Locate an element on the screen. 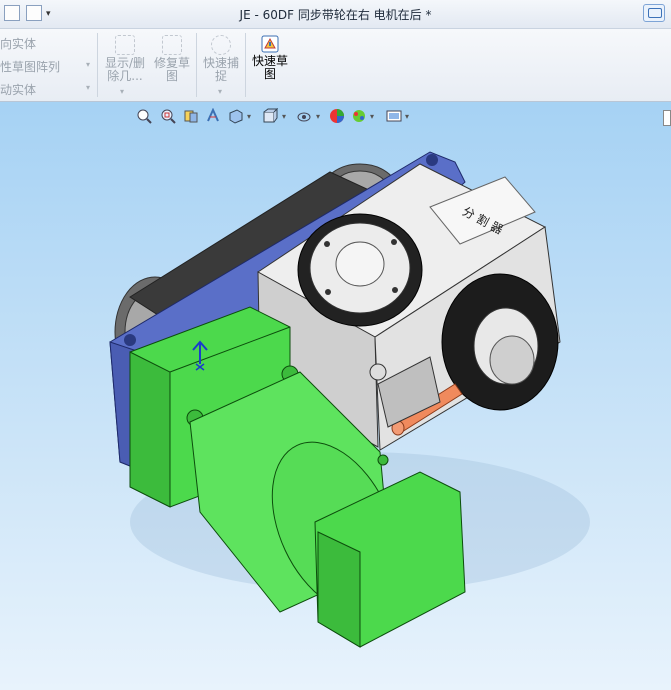 The height and width of the screenshot is (690, 671). window-title: JE - 60DF 同步带轮在右 电机在后 * is located at coordinates (335, 15).